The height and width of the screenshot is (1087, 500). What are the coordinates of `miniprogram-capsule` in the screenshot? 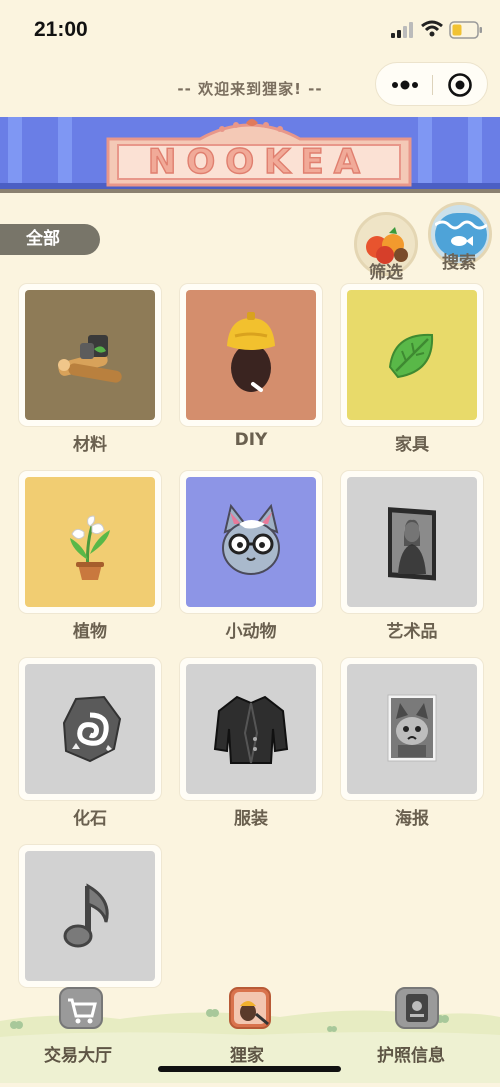 It's located at (431, 84).